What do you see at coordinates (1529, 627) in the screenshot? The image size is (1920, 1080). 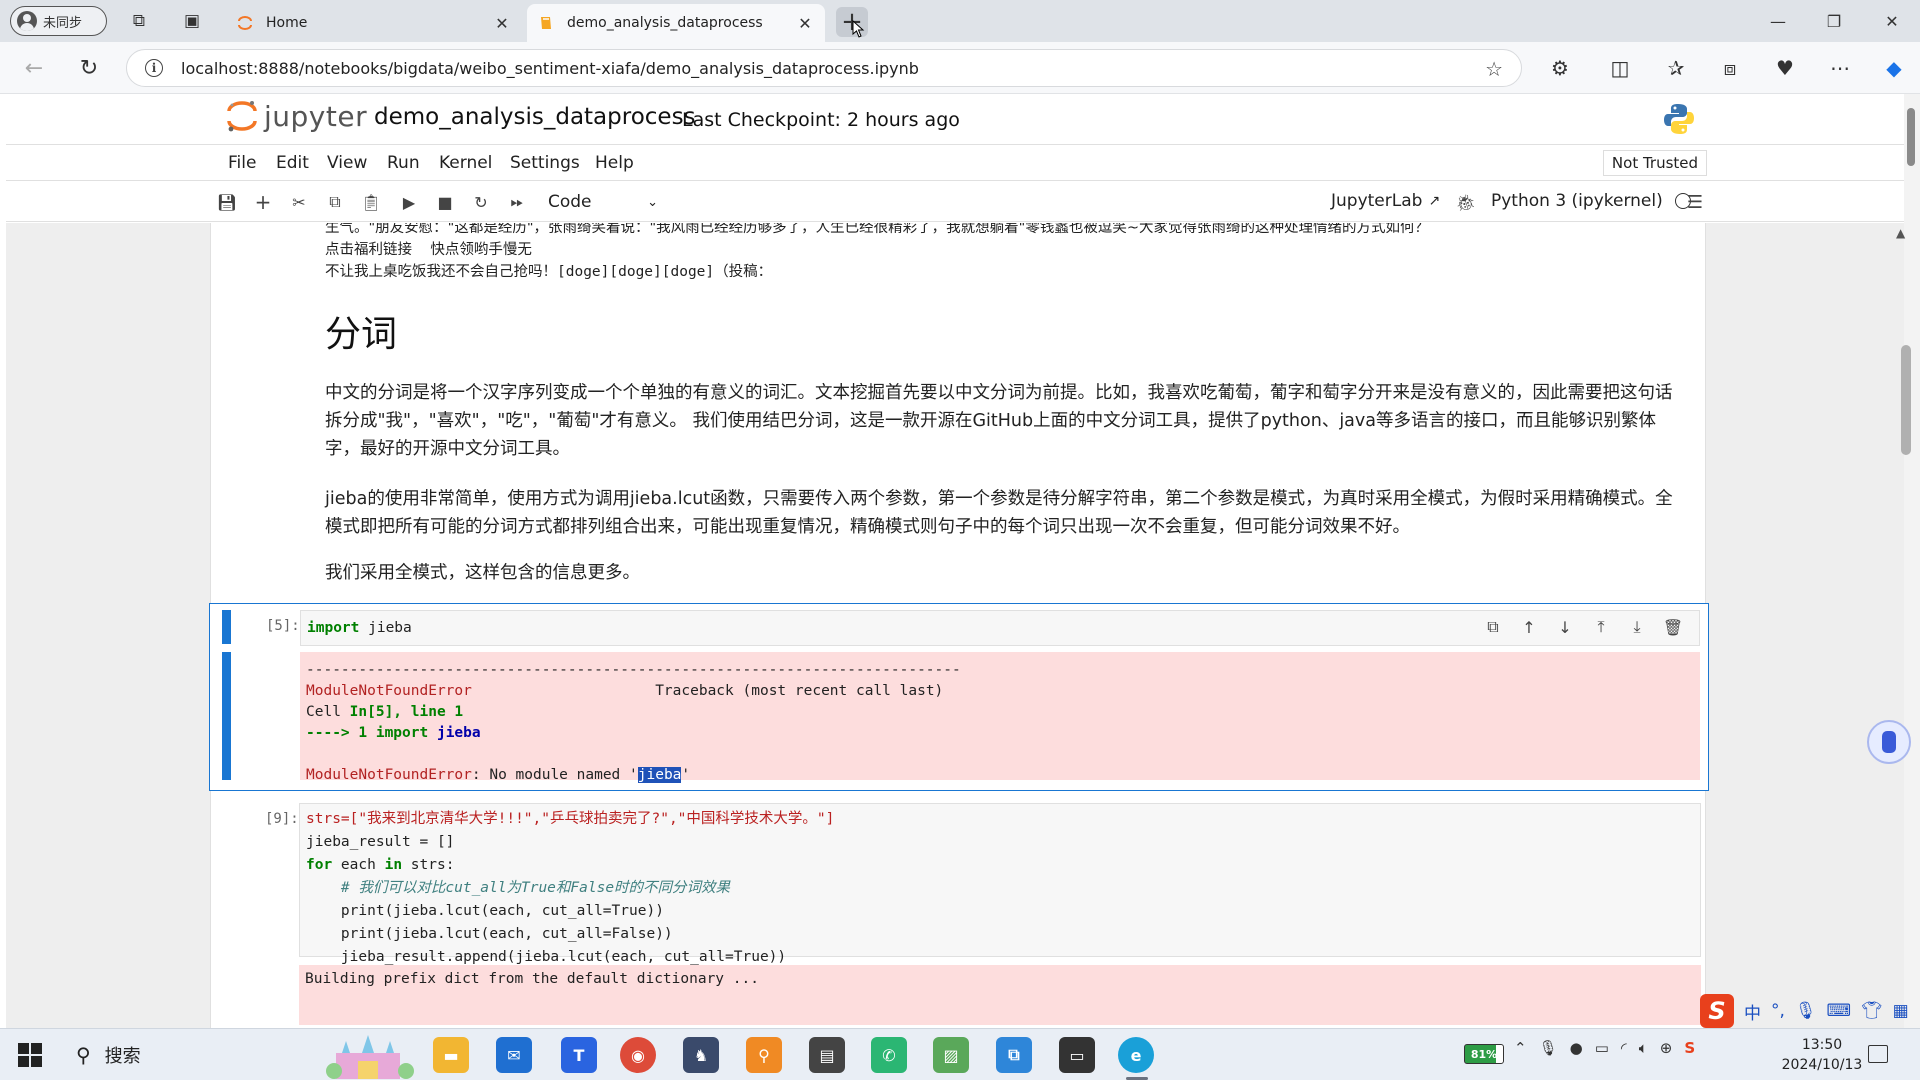 I see `move-up-icon: ↑` at bounding box center [1529, 627].